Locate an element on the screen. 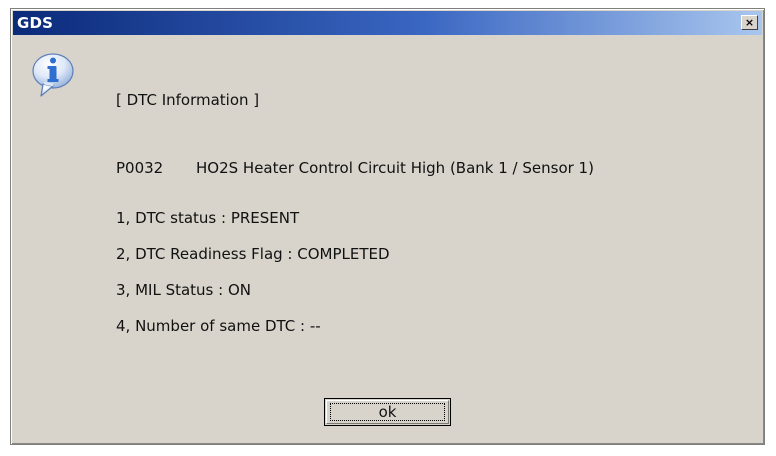  dtc-status-item: 1, DTC status : PRESENT is located at coordinates (208, 218).